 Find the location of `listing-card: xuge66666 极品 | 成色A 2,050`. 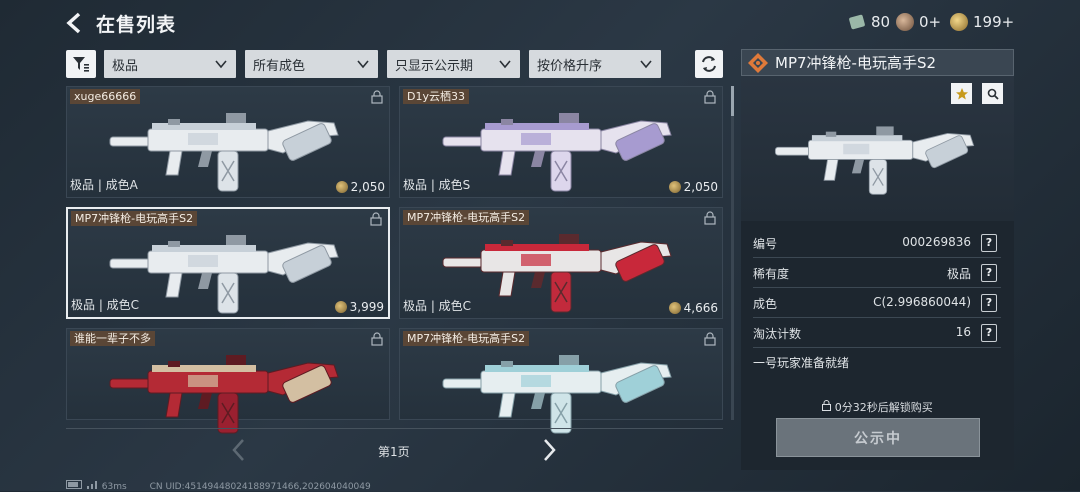

listing-card: xuge66666 极品 | 成色A 2,050 is located at coordinates (228, 142).